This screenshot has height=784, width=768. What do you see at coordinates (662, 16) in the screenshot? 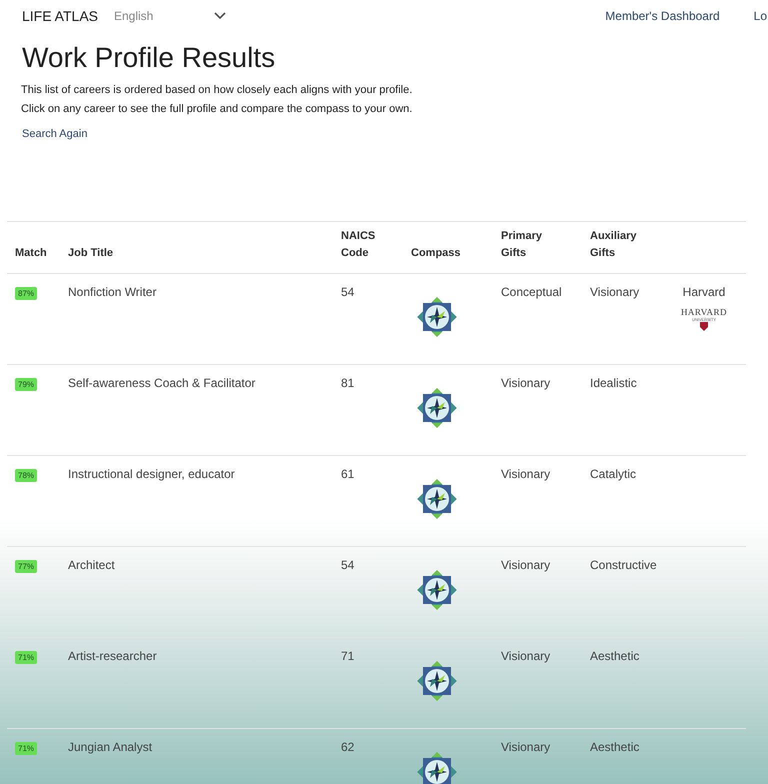
I see `nav-link: Member's Dashboard` at bounding box center [662, 16].